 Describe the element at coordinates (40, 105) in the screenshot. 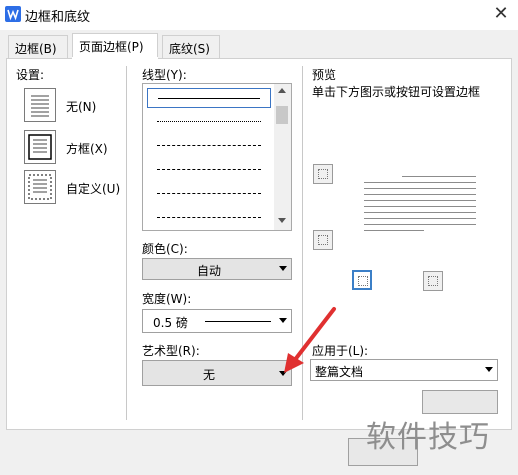

I see `setting-none-icon` at that location.